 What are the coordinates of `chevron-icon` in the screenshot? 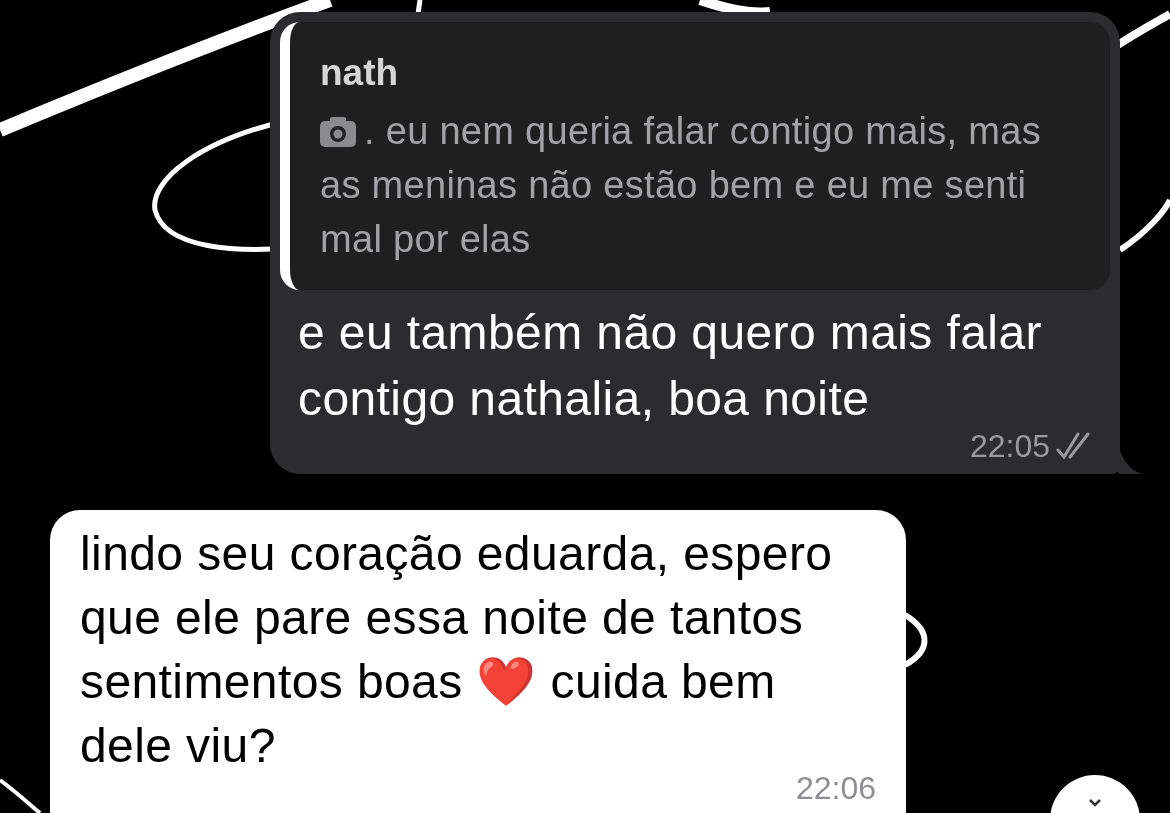 It's located at (1095, 803).